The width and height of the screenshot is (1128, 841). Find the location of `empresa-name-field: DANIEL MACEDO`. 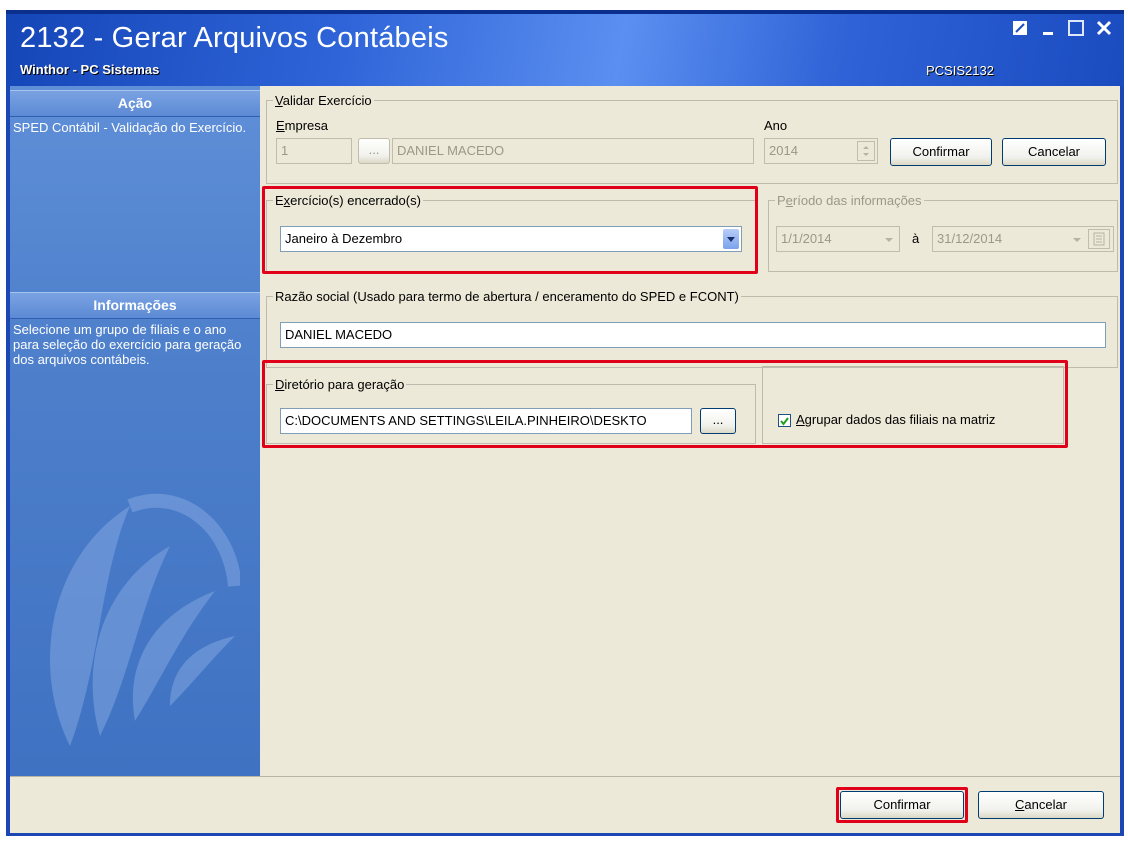

empresa-name-field: DANIEL MACEDO is located at coordinates (573, 151).